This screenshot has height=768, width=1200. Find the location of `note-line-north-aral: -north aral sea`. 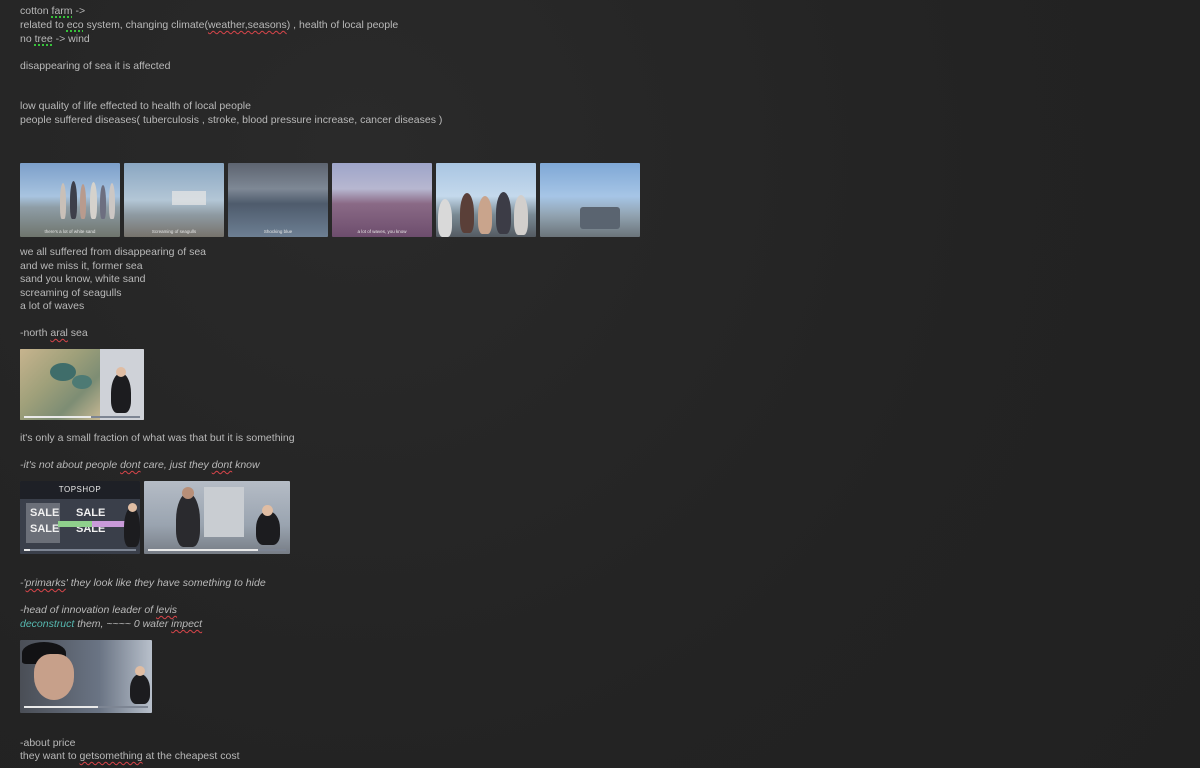

note-line-north-aral: -north aral sea is located at coordinates (54, 333).